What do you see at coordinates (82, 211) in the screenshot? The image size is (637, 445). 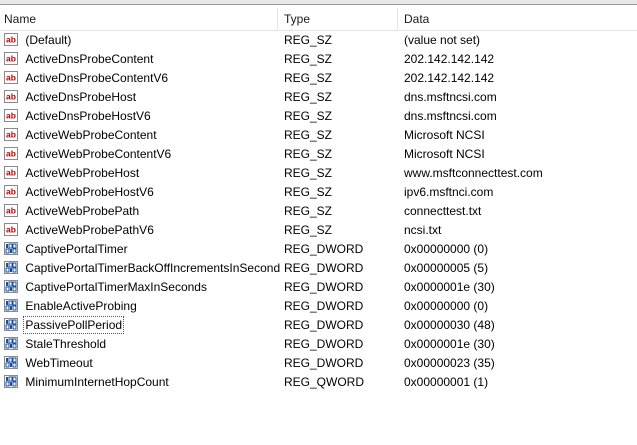 I see `value-name: ActiveWebProbePath` at bounding box center [82, 211].